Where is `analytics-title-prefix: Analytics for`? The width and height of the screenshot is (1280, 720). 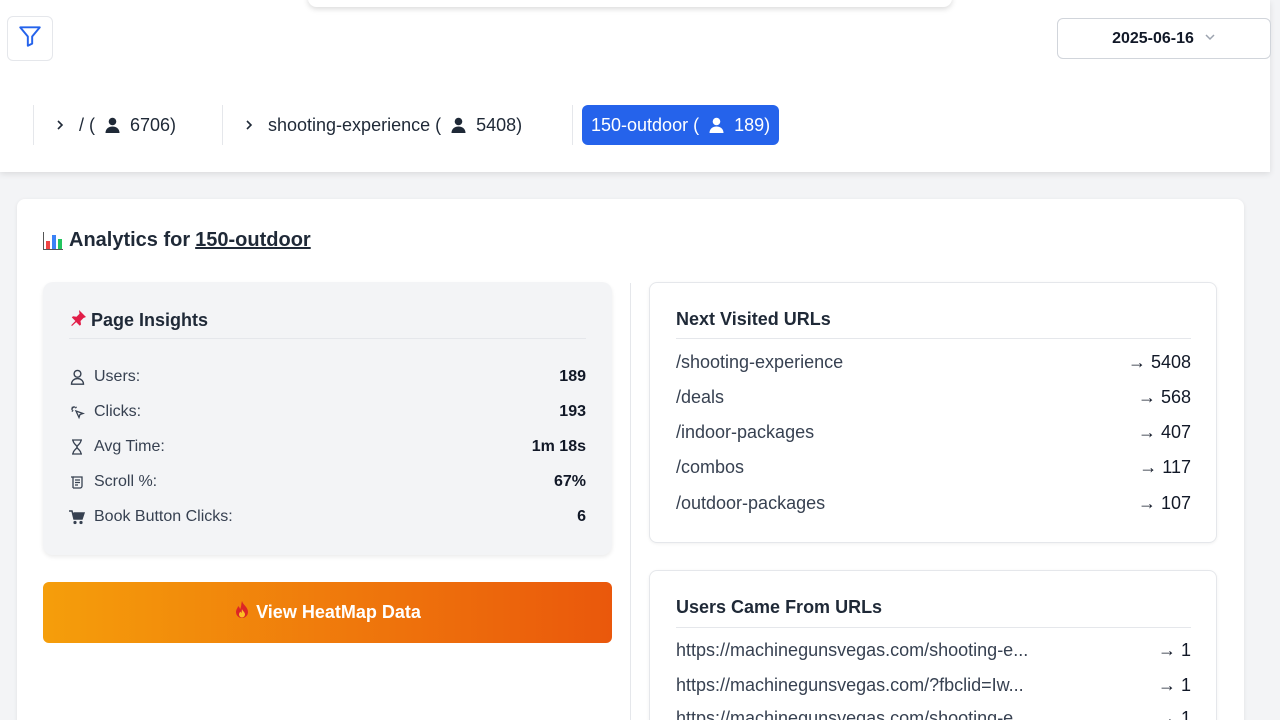 analytics-title-prefix: Analytics for is located at coordinates (130, 240).